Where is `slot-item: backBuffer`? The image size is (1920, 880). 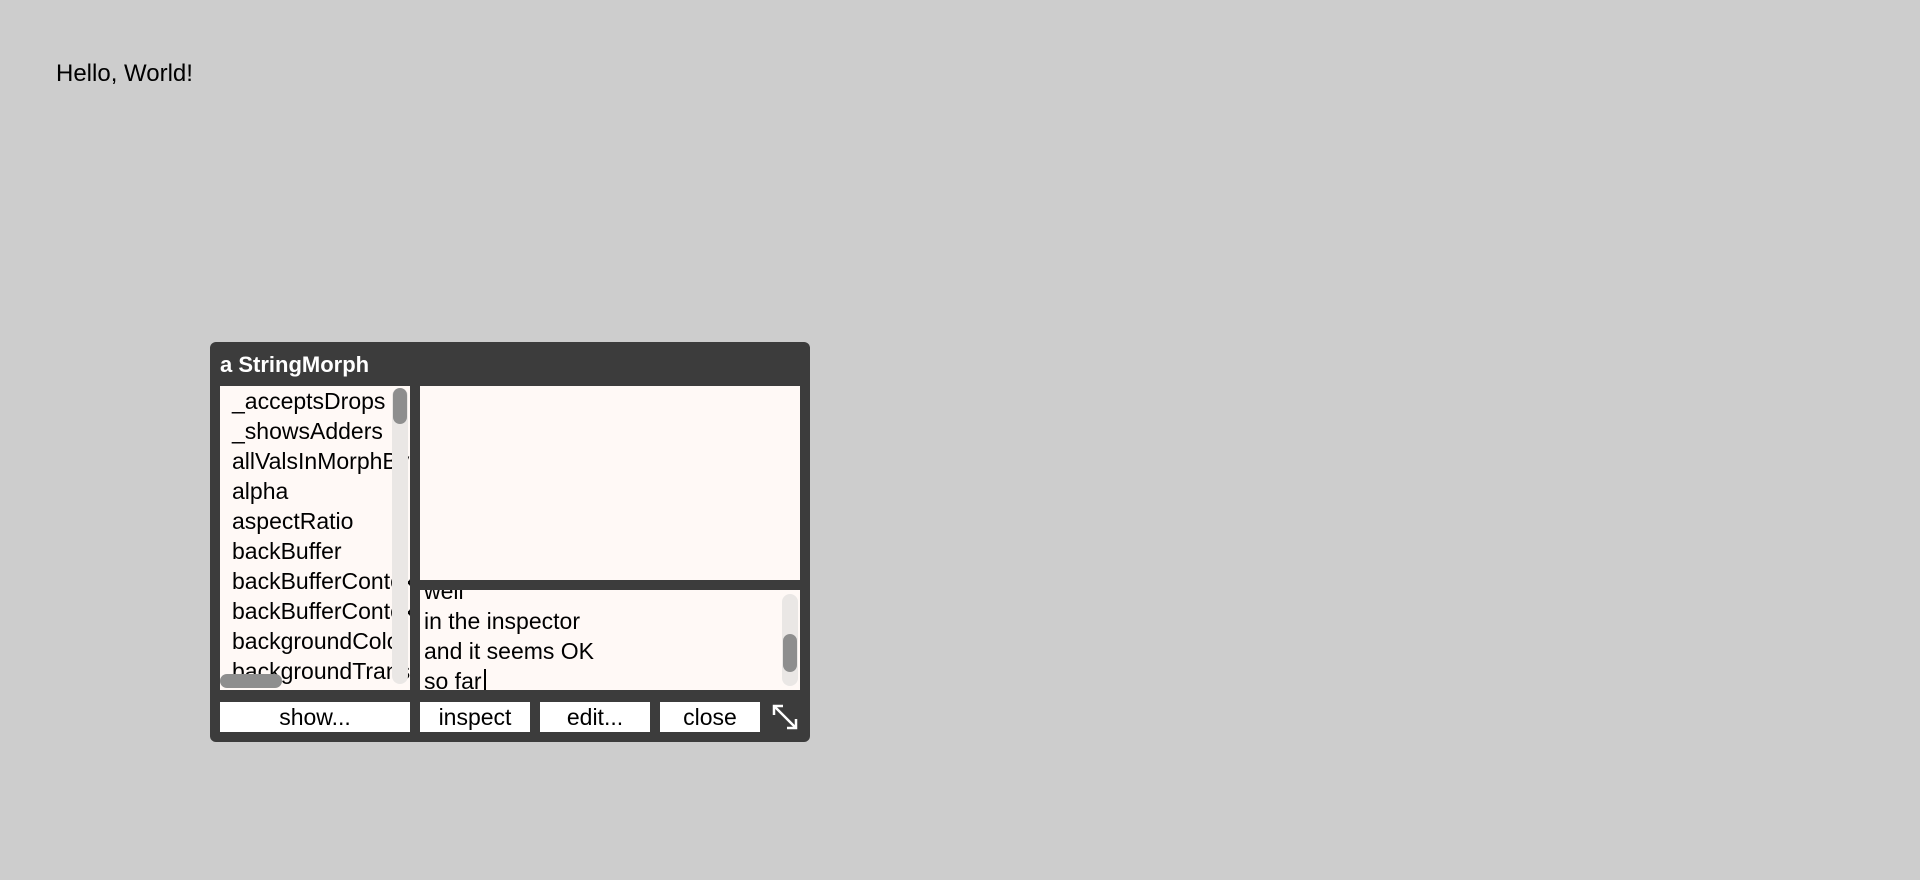
slot-item: backBuffer is located at coordinates (315, 551).